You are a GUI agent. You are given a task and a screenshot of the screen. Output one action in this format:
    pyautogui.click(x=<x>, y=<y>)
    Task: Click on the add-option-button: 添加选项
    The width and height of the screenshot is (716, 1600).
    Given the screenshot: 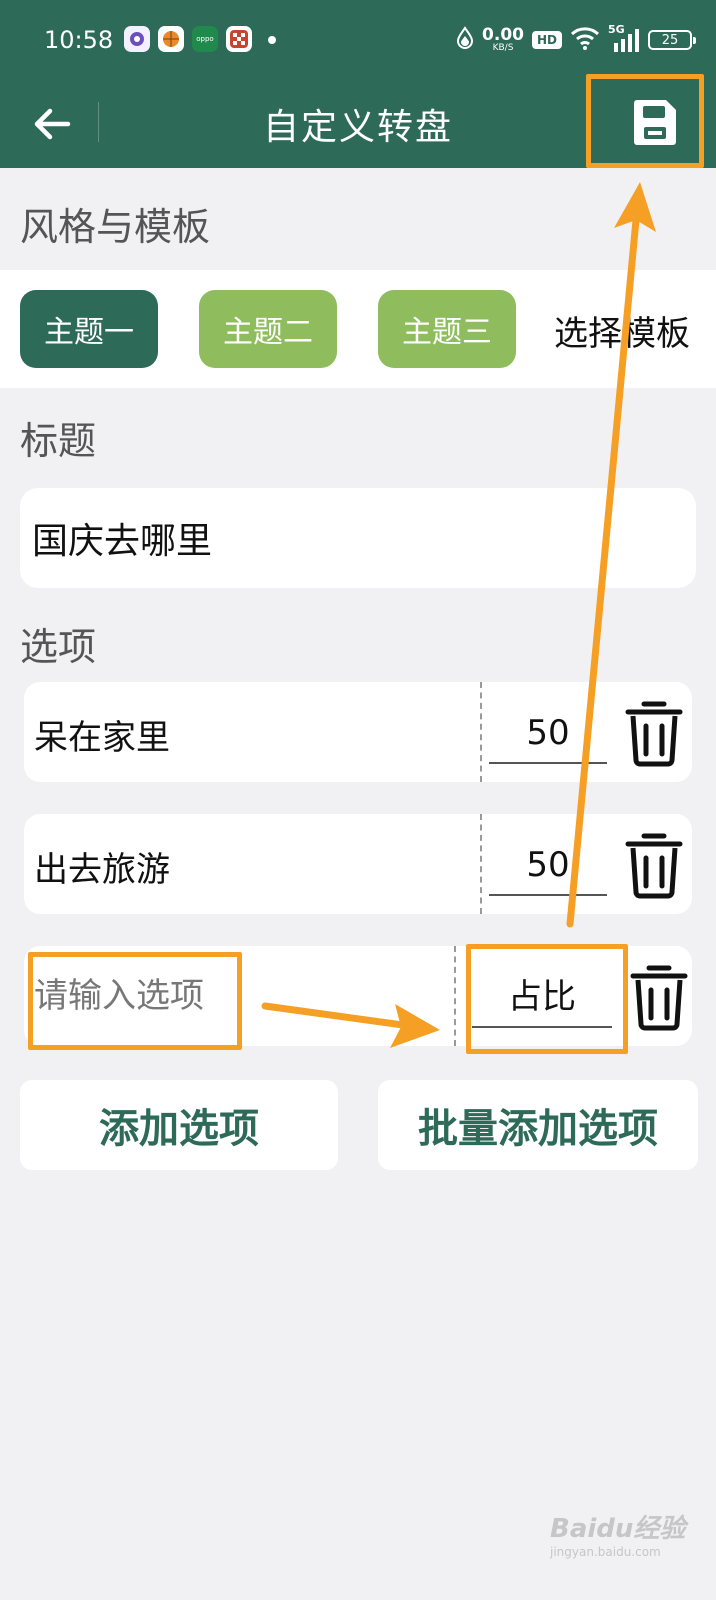 What is the action you would take?
    pyautogui.click(x=179, y=1125)
    